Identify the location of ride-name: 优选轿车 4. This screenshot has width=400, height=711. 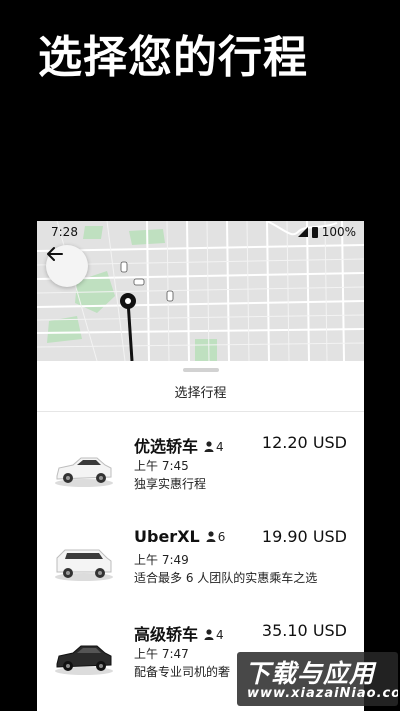
(179, 445).